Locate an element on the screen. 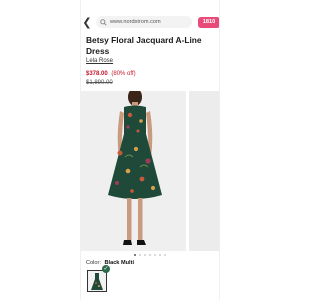 The image size is (320, 300). color-value: Black Multi is located at coordinates (119, 263).